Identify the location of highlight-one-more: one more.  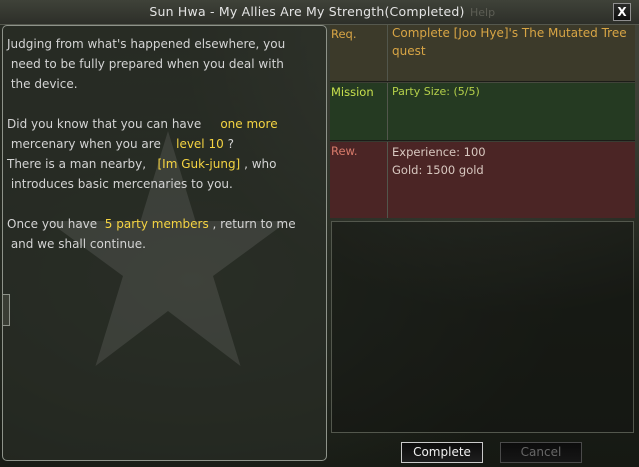
(249, 124).